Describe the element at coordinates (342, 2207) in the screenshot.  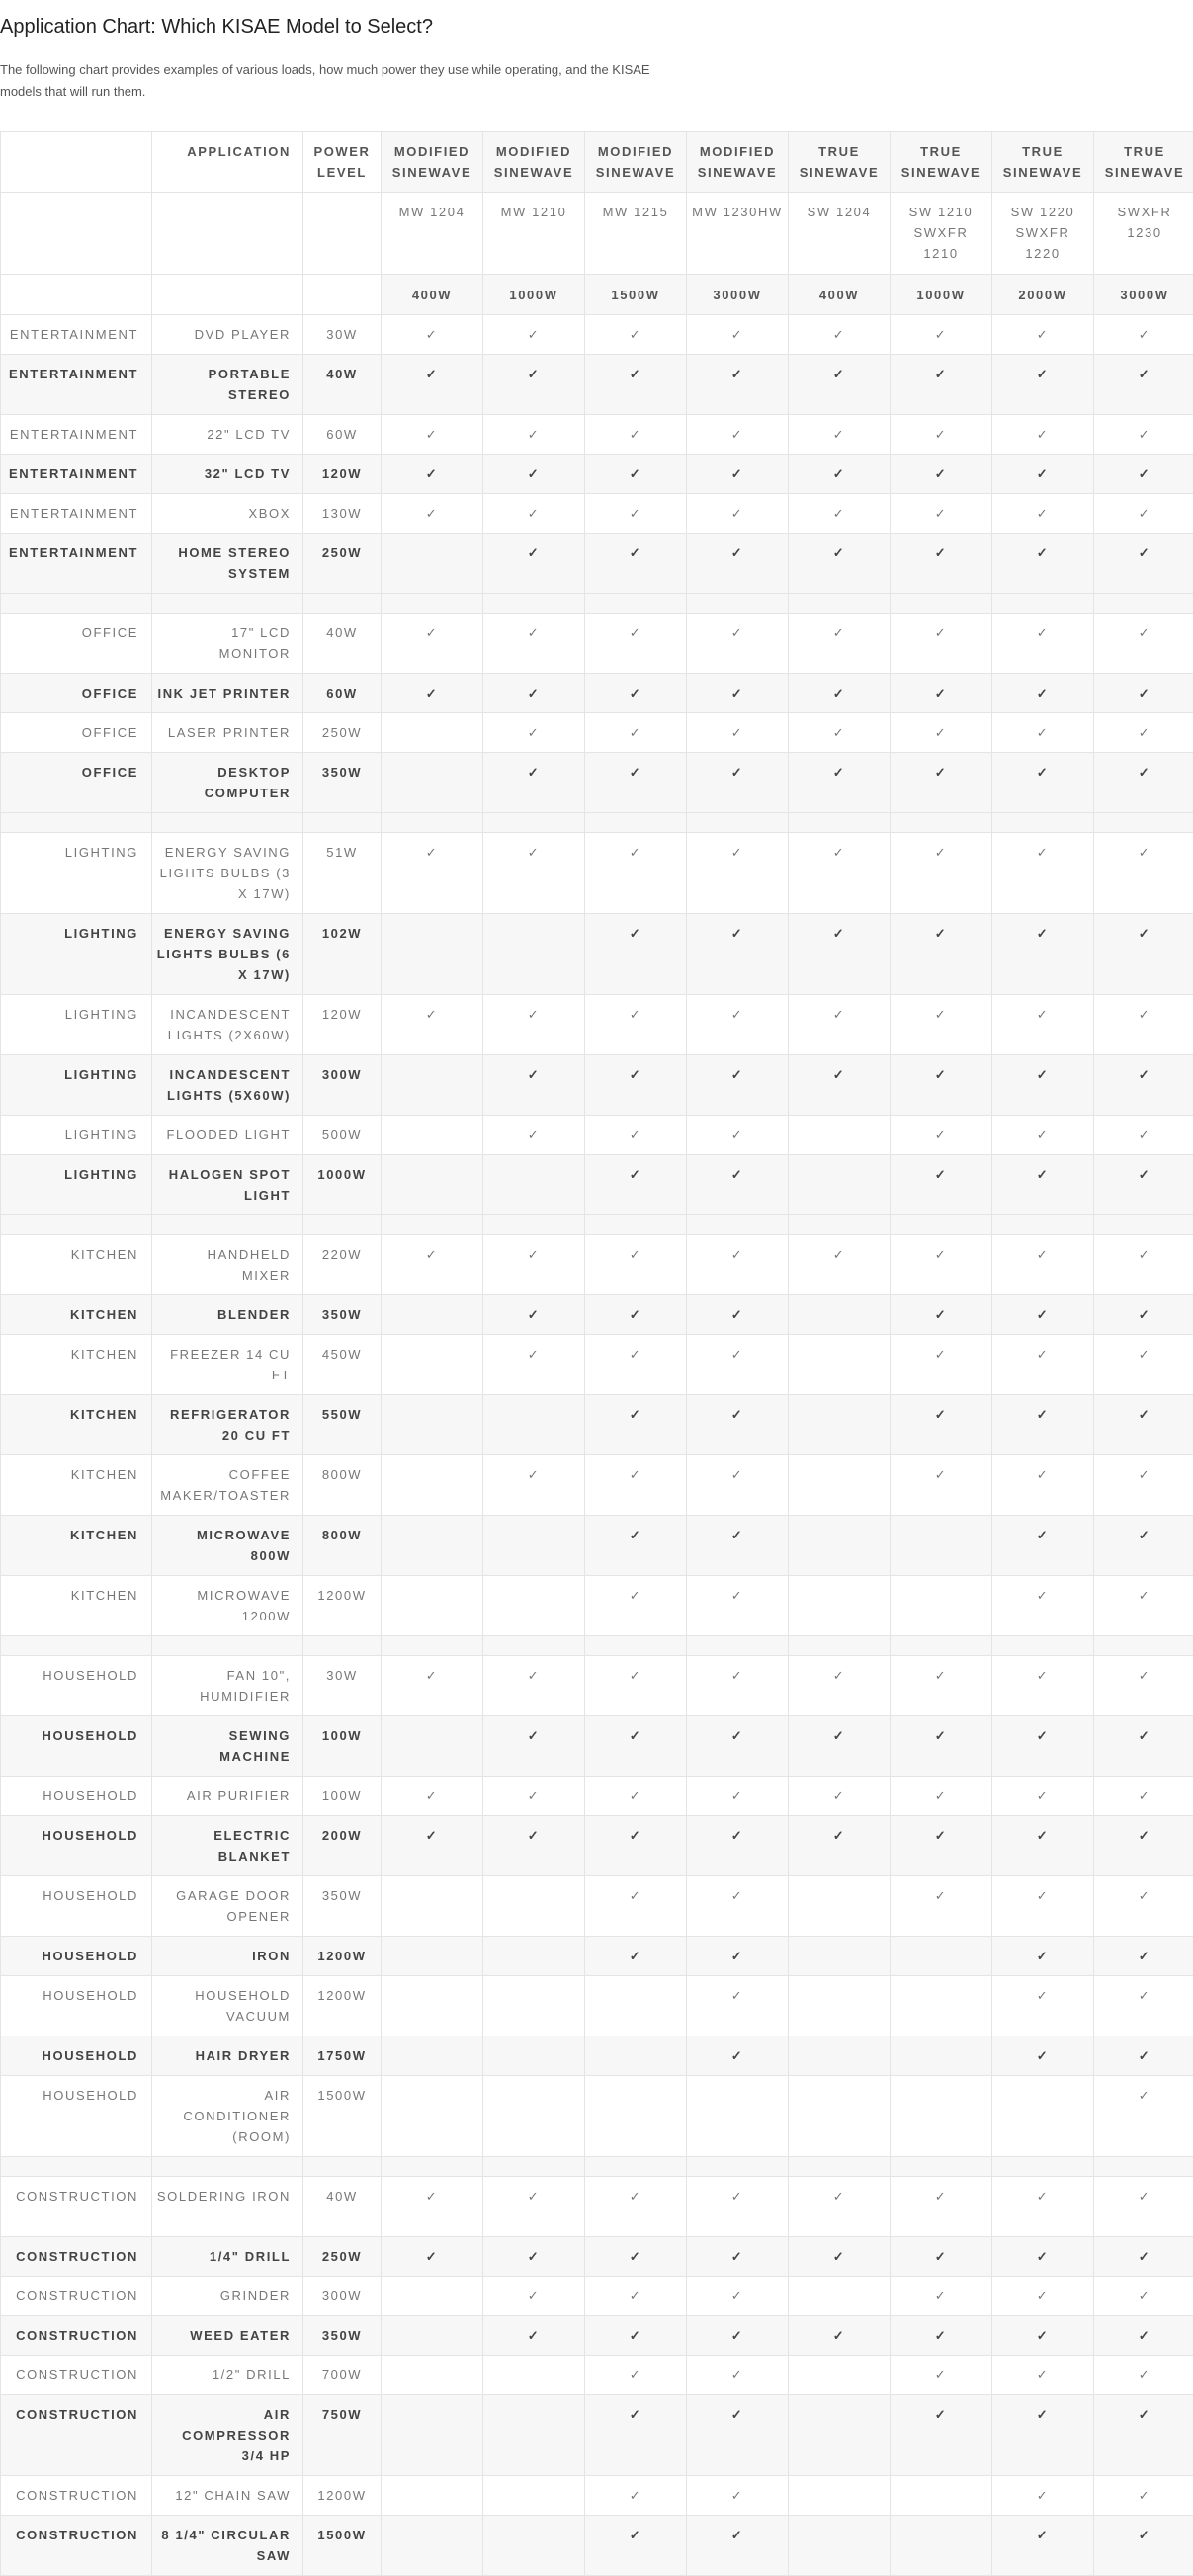
I see `power-level-cell: 40W` at that location.